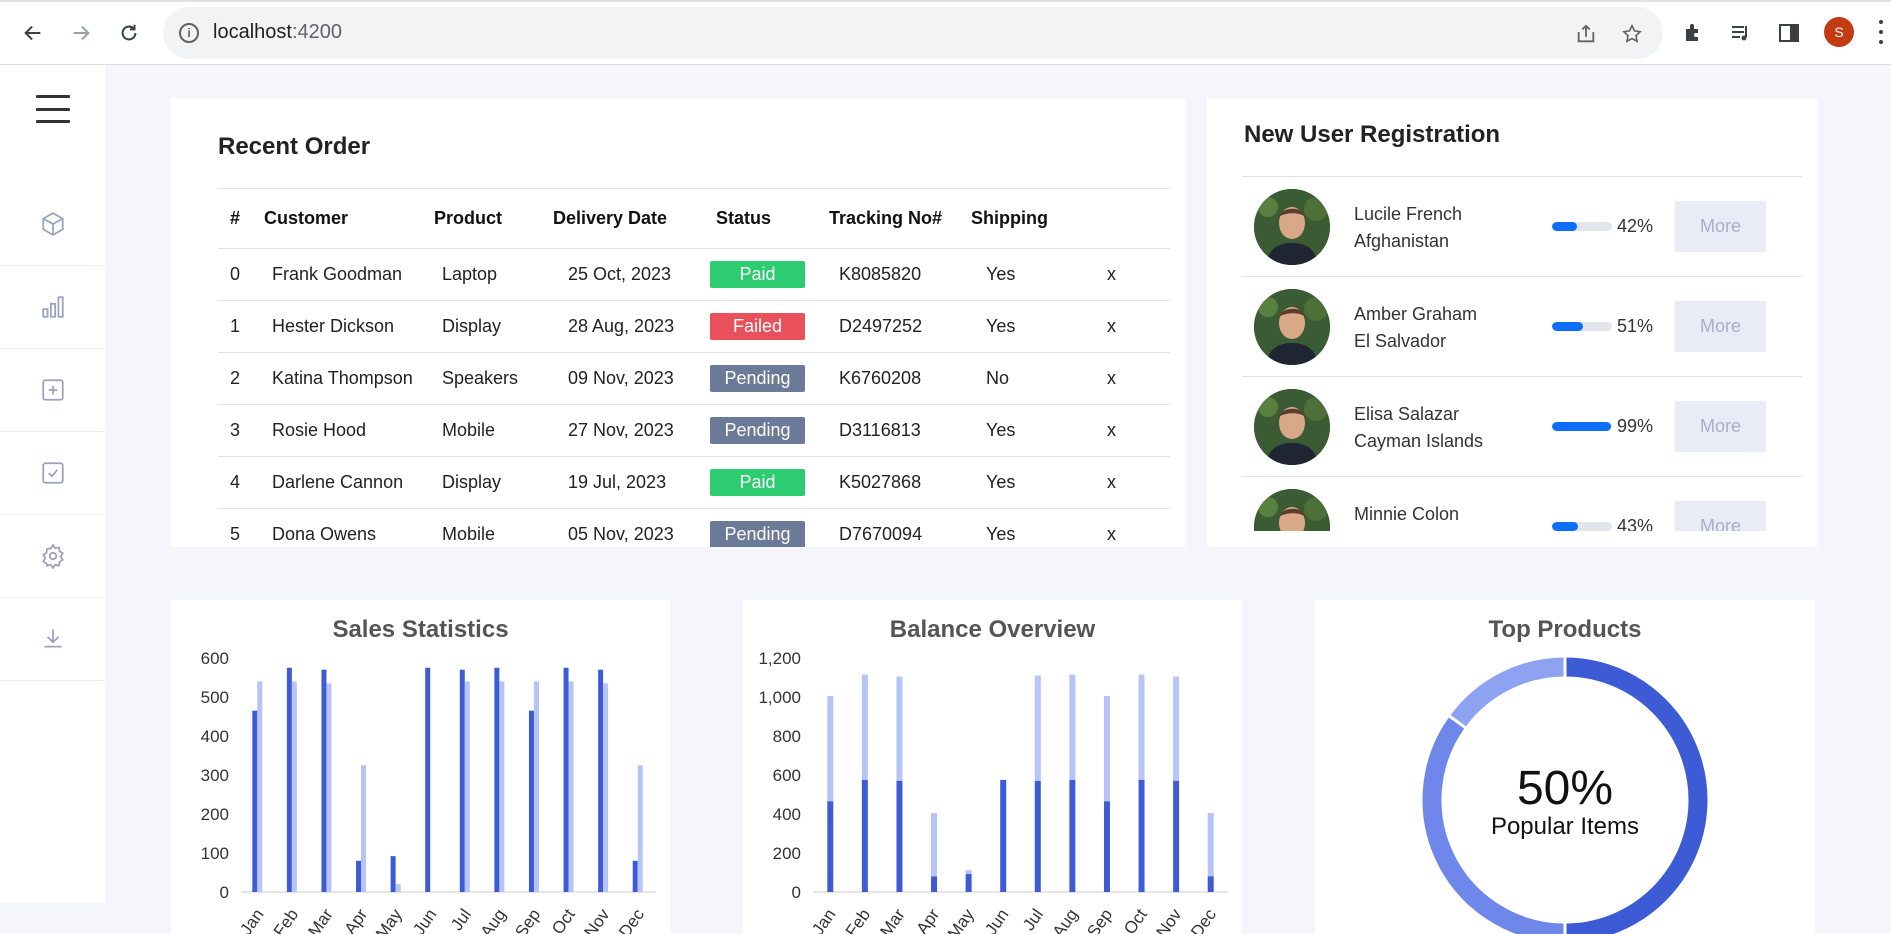 The width and height of the screenshot is (1891, 934). What do you see at coordinates (631, 919) in the screenshot?
I see `x-tick-label: Dec` at bounding box center [631, 919].